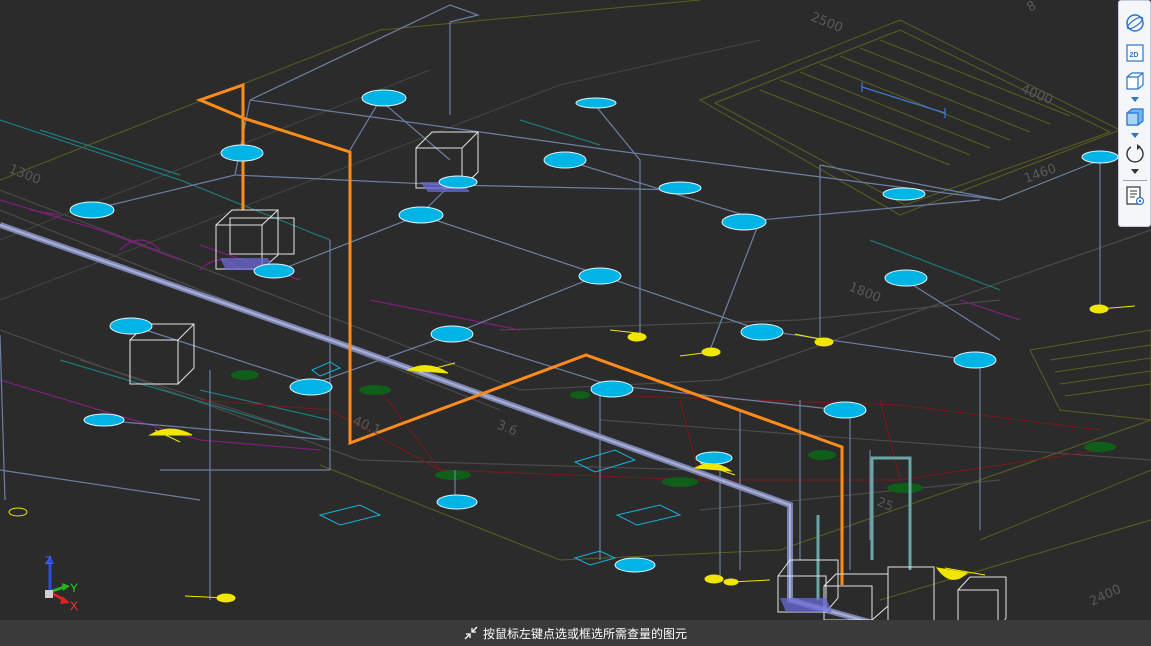 The width and height of the screenshot is (1151, 646). What do you see at coordinates (74, 606) in the screenshot?
I see `axis-x-label: X` at bounding box center [74, 606].